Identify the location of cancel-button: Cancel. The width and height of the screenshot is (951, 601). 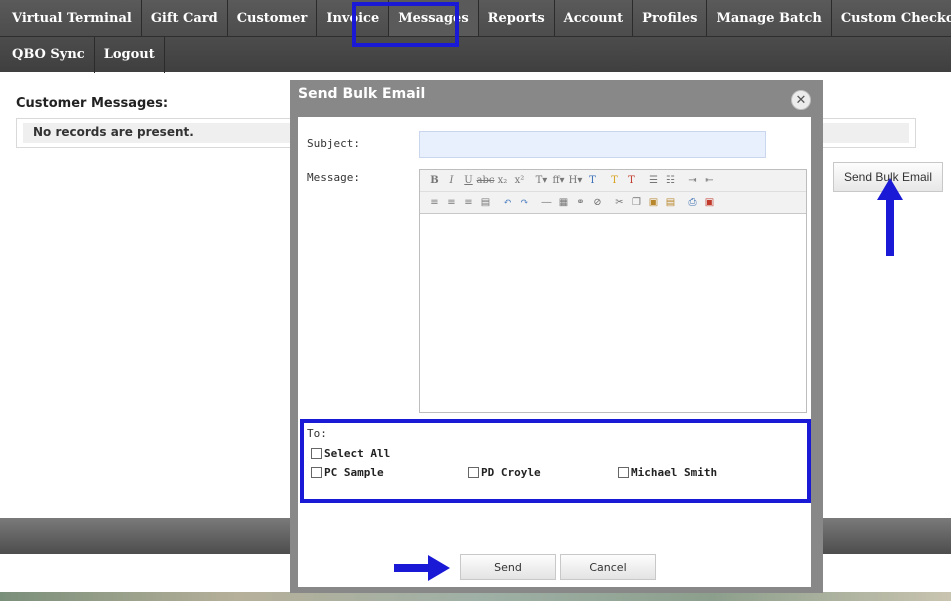
(608, 567).